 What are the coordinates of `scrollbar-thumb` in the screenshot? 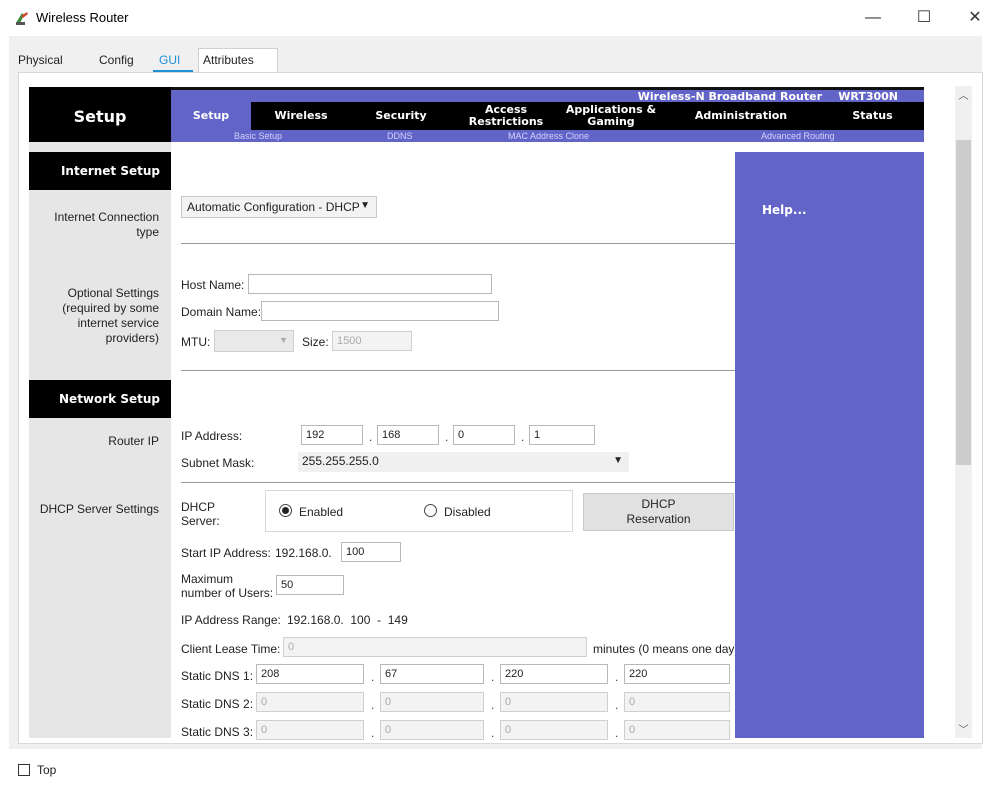 It's located at (963, 302).